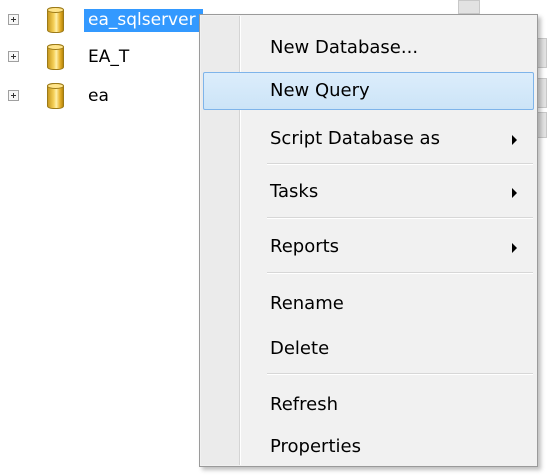  I want to click on menu-item-new-query: New Query, so click(368, 91).